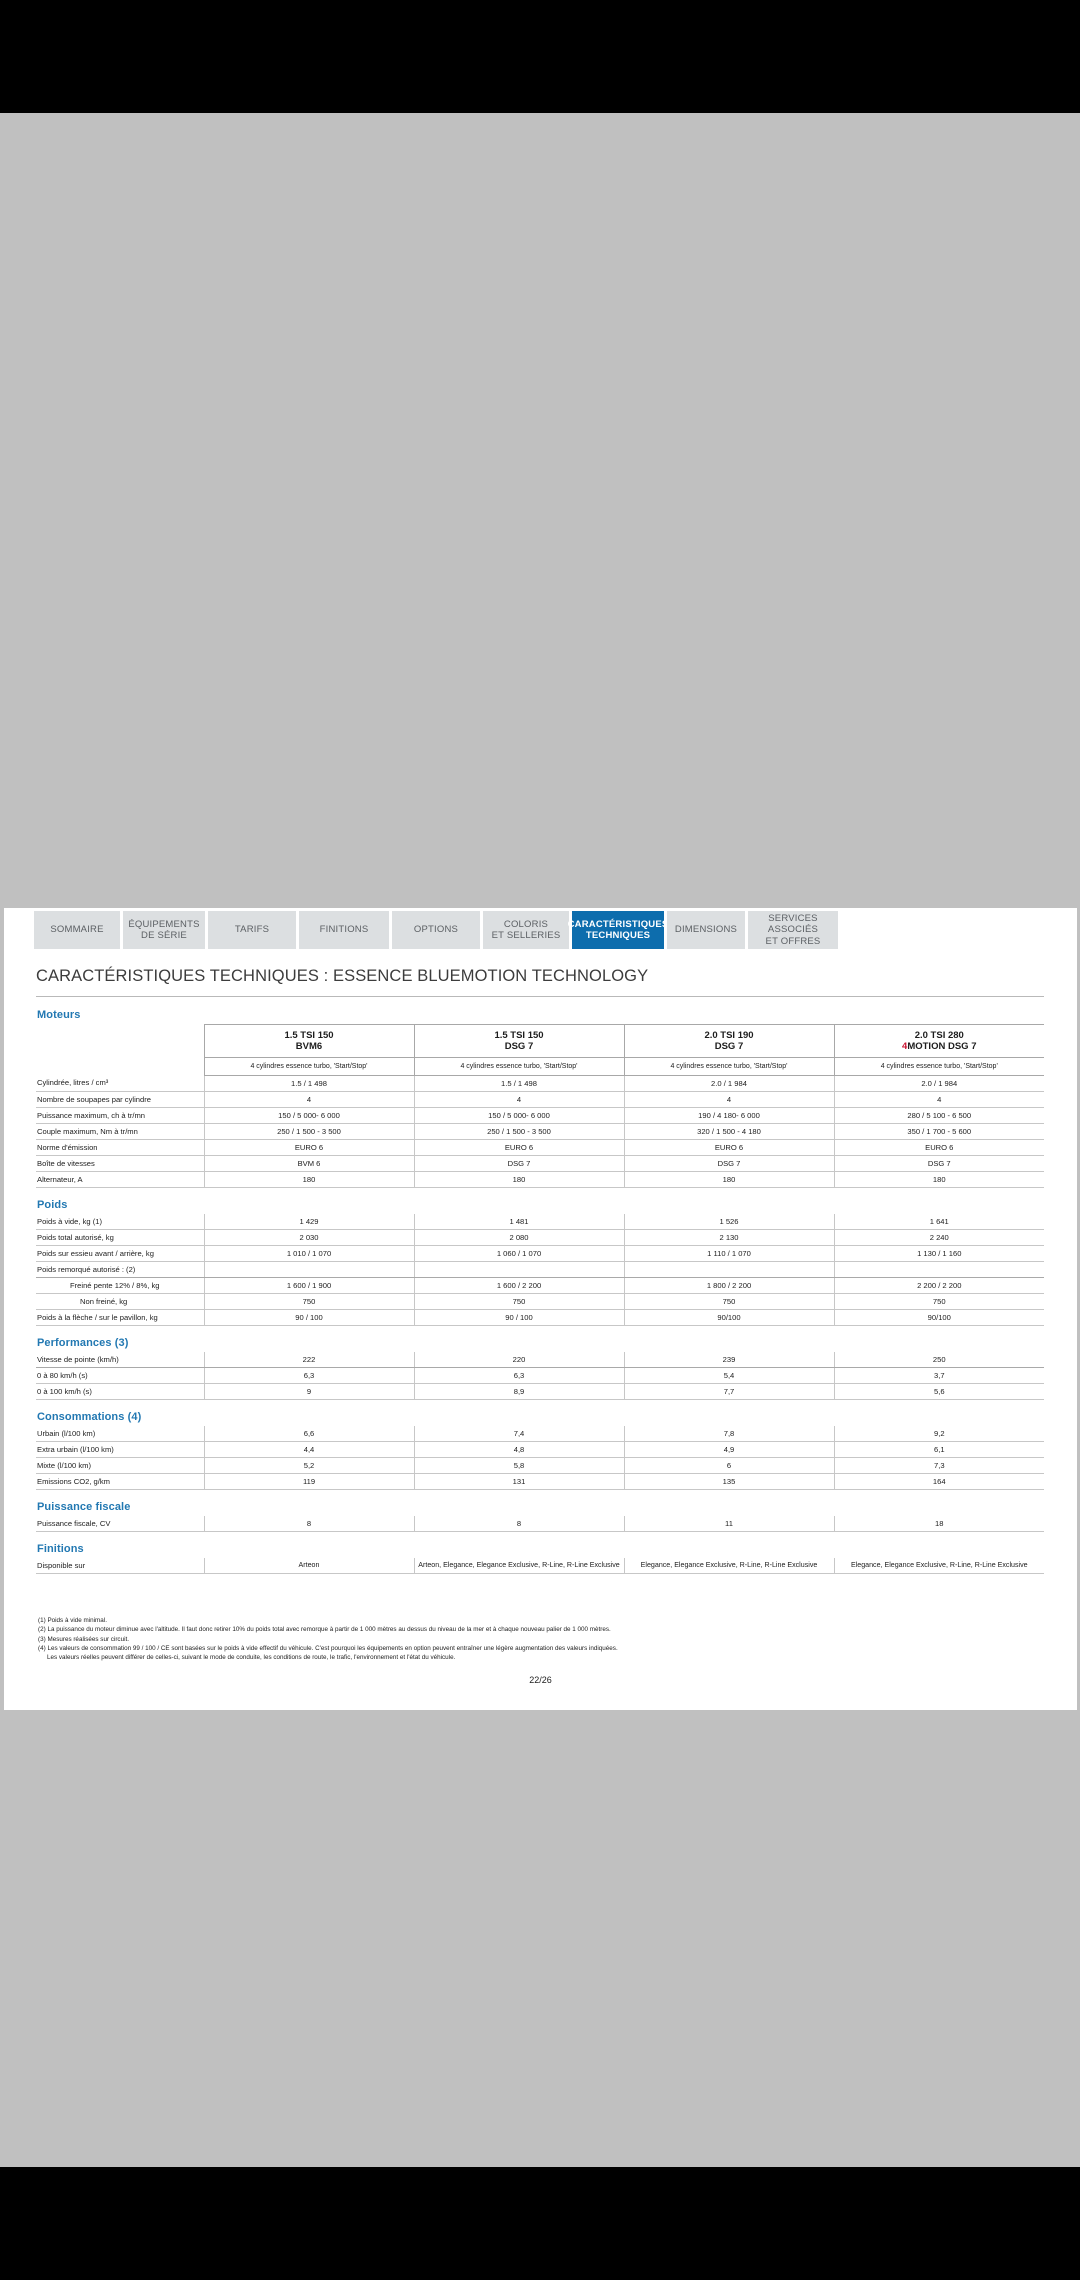 This screenshot has height=2280, width=1080. I want to click on row-value: 8, so click(308, 1524).